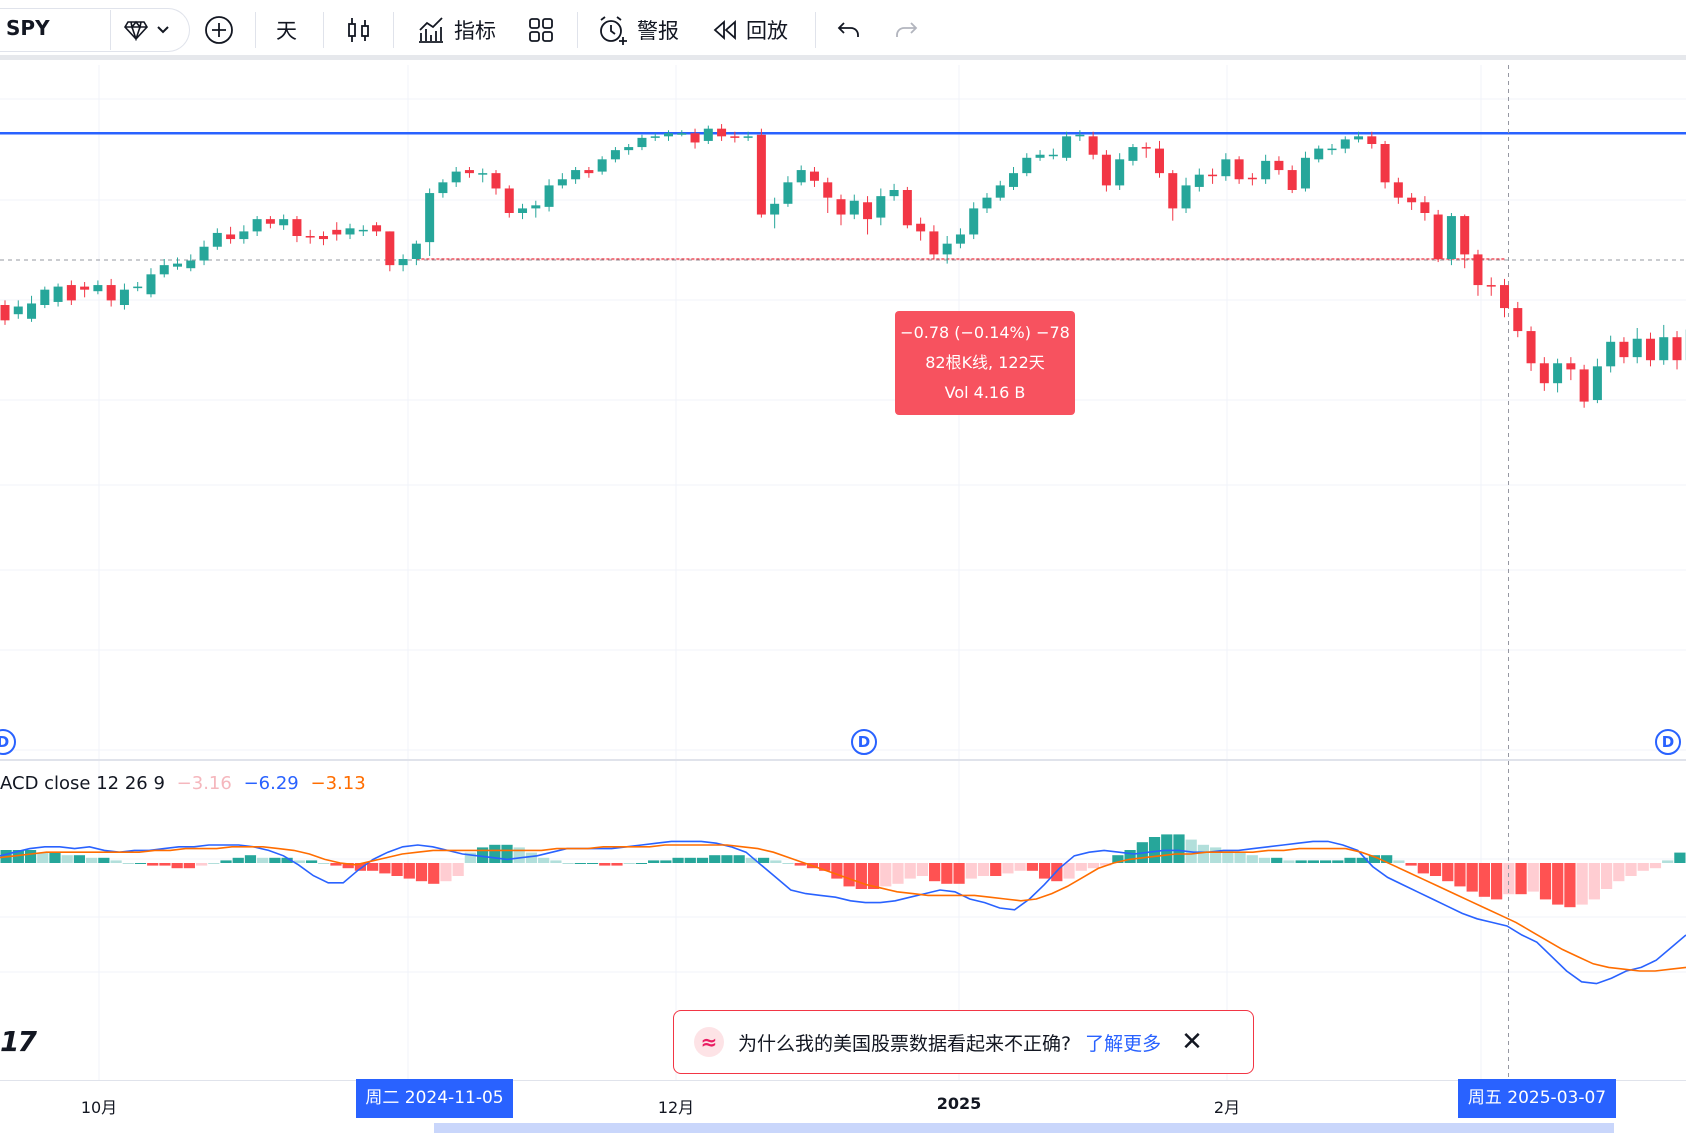  What do you see at coordinates (359, 30) in the screenshot?
I see `chart-type-button` at bounding box center [359, 30].